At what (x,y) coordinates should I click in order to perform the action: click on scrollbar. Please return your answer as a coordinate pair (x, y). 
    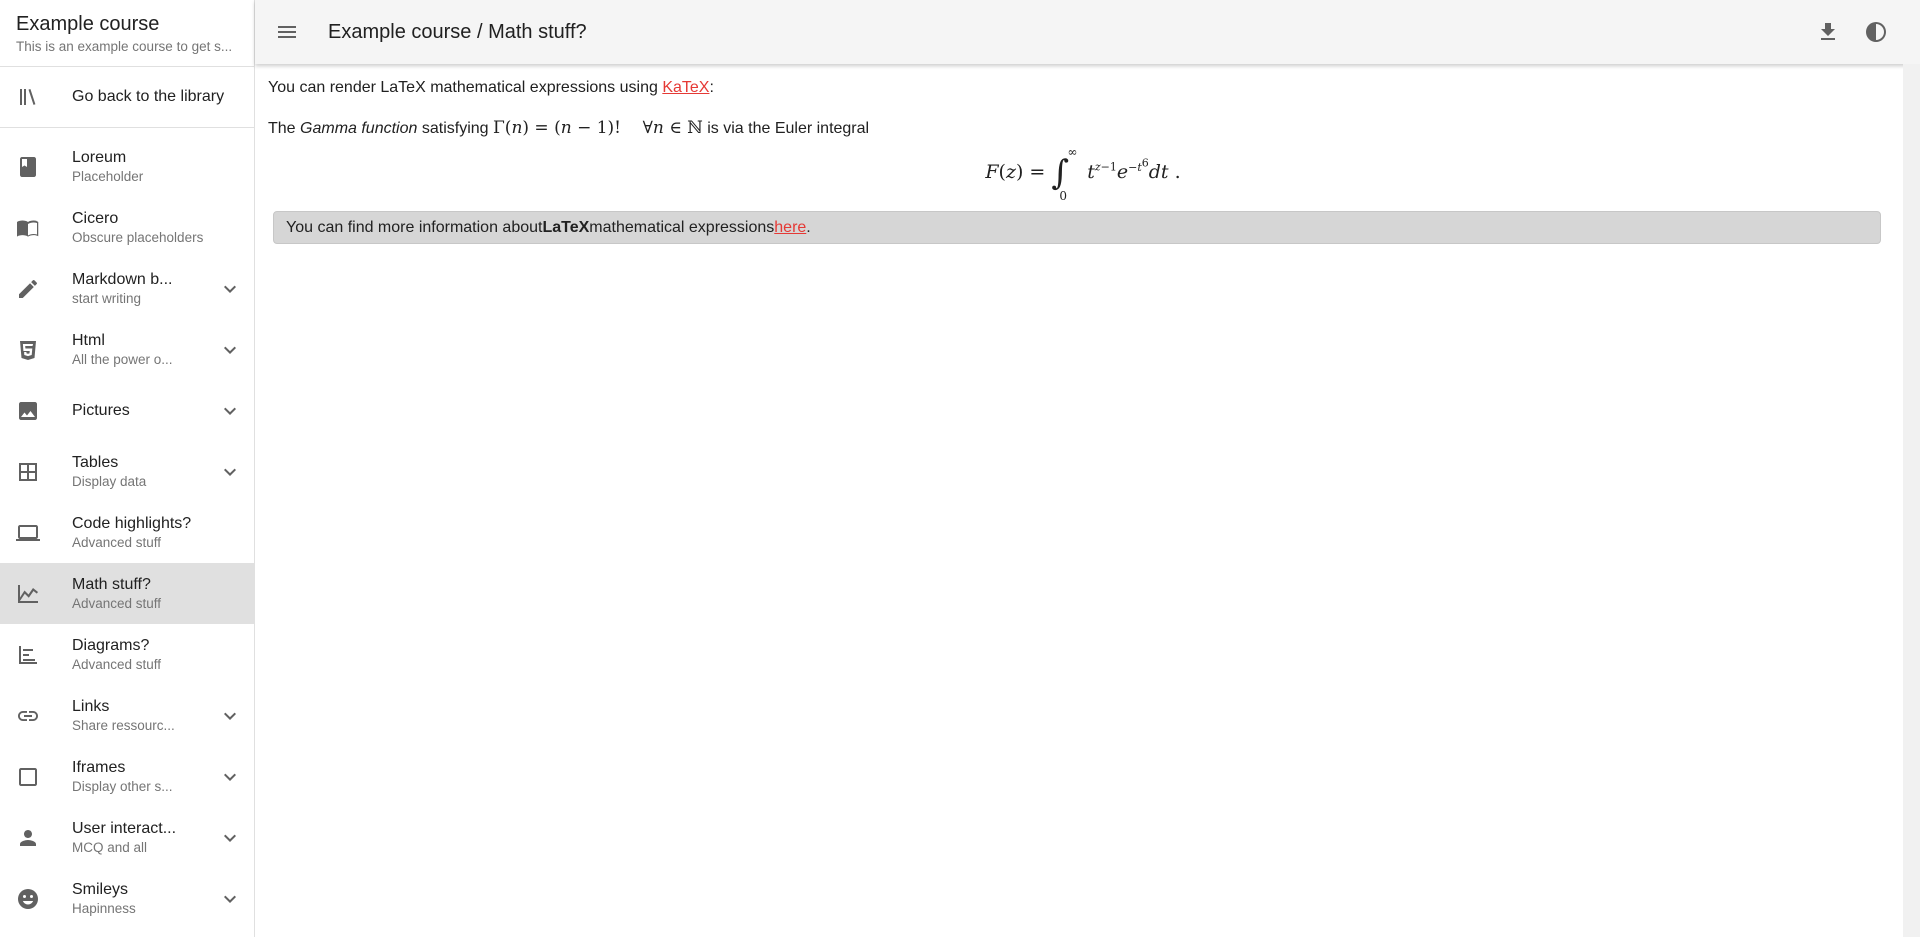
    Looking at the image, I should click on (1911, 500).